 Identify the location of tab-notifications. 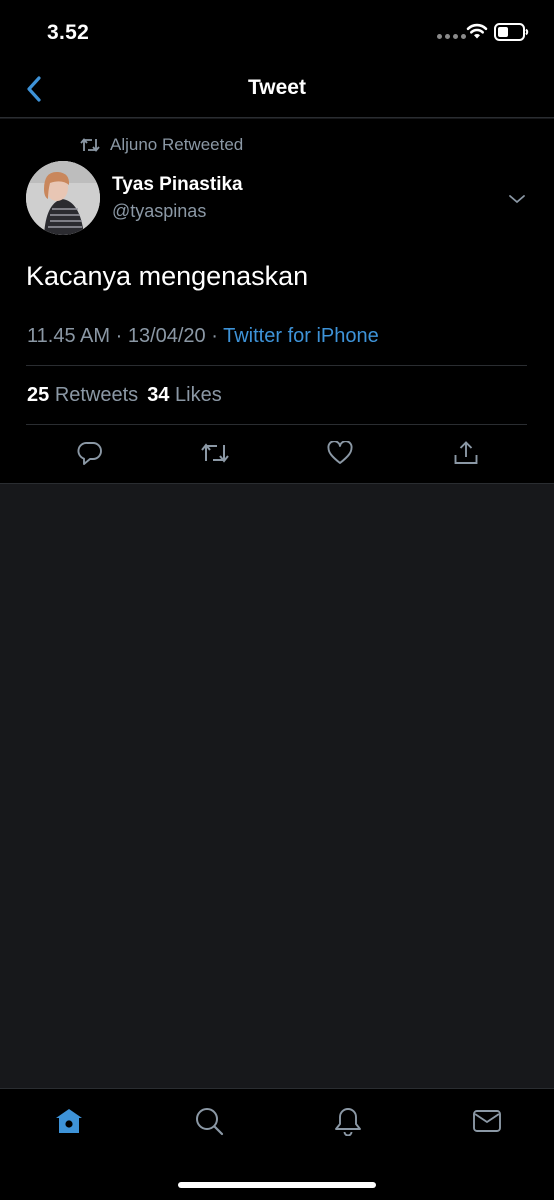
(348, 1121).